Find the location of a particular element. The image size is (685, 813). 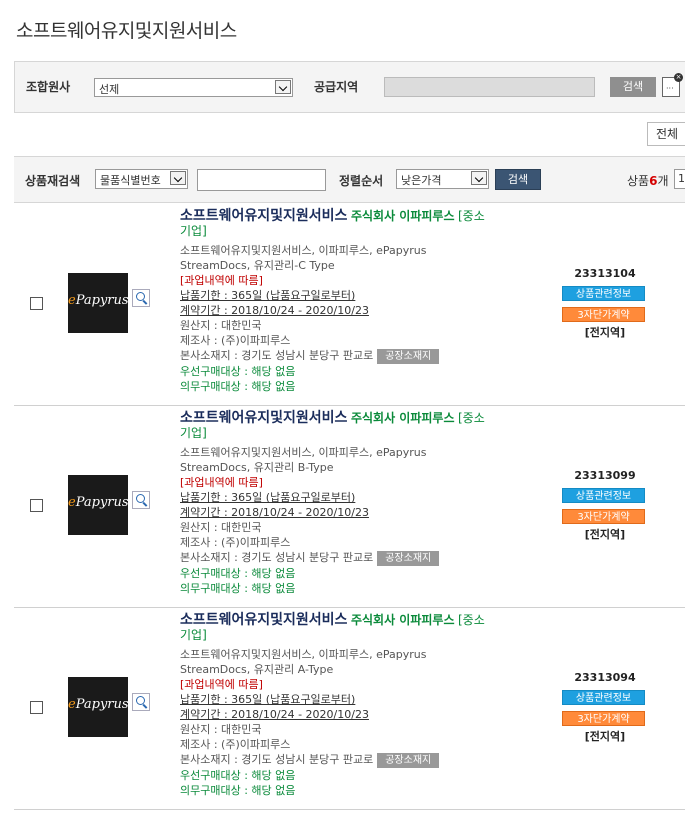

org-select: 선제 is located at coordinates (193, 87).